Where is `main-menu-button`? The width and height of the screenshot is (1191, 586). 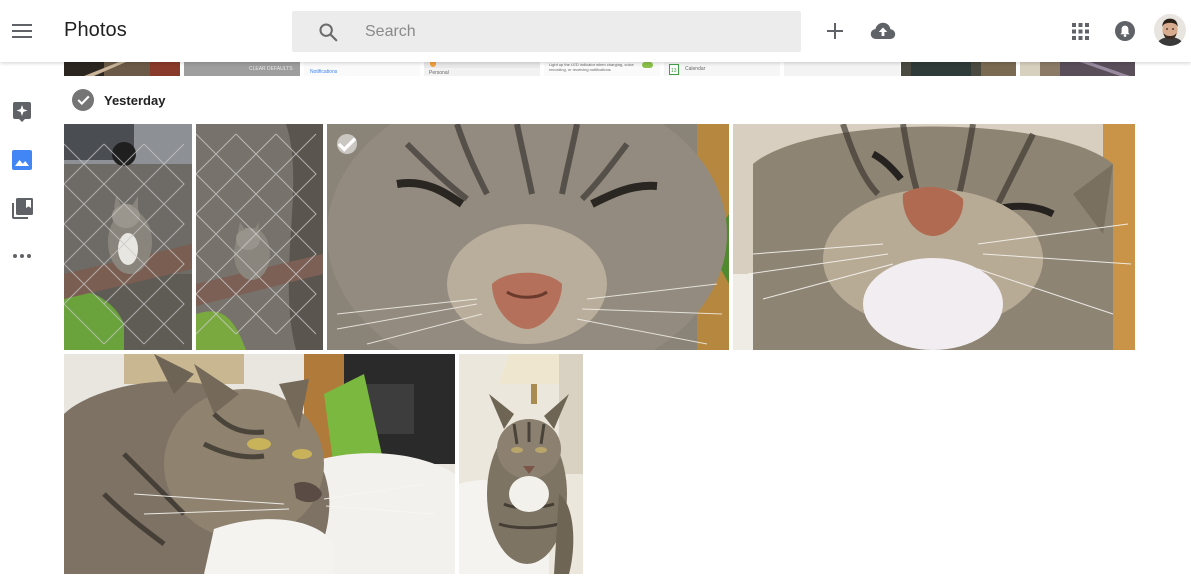
main-menu-button is located at coordinates (22, 31).